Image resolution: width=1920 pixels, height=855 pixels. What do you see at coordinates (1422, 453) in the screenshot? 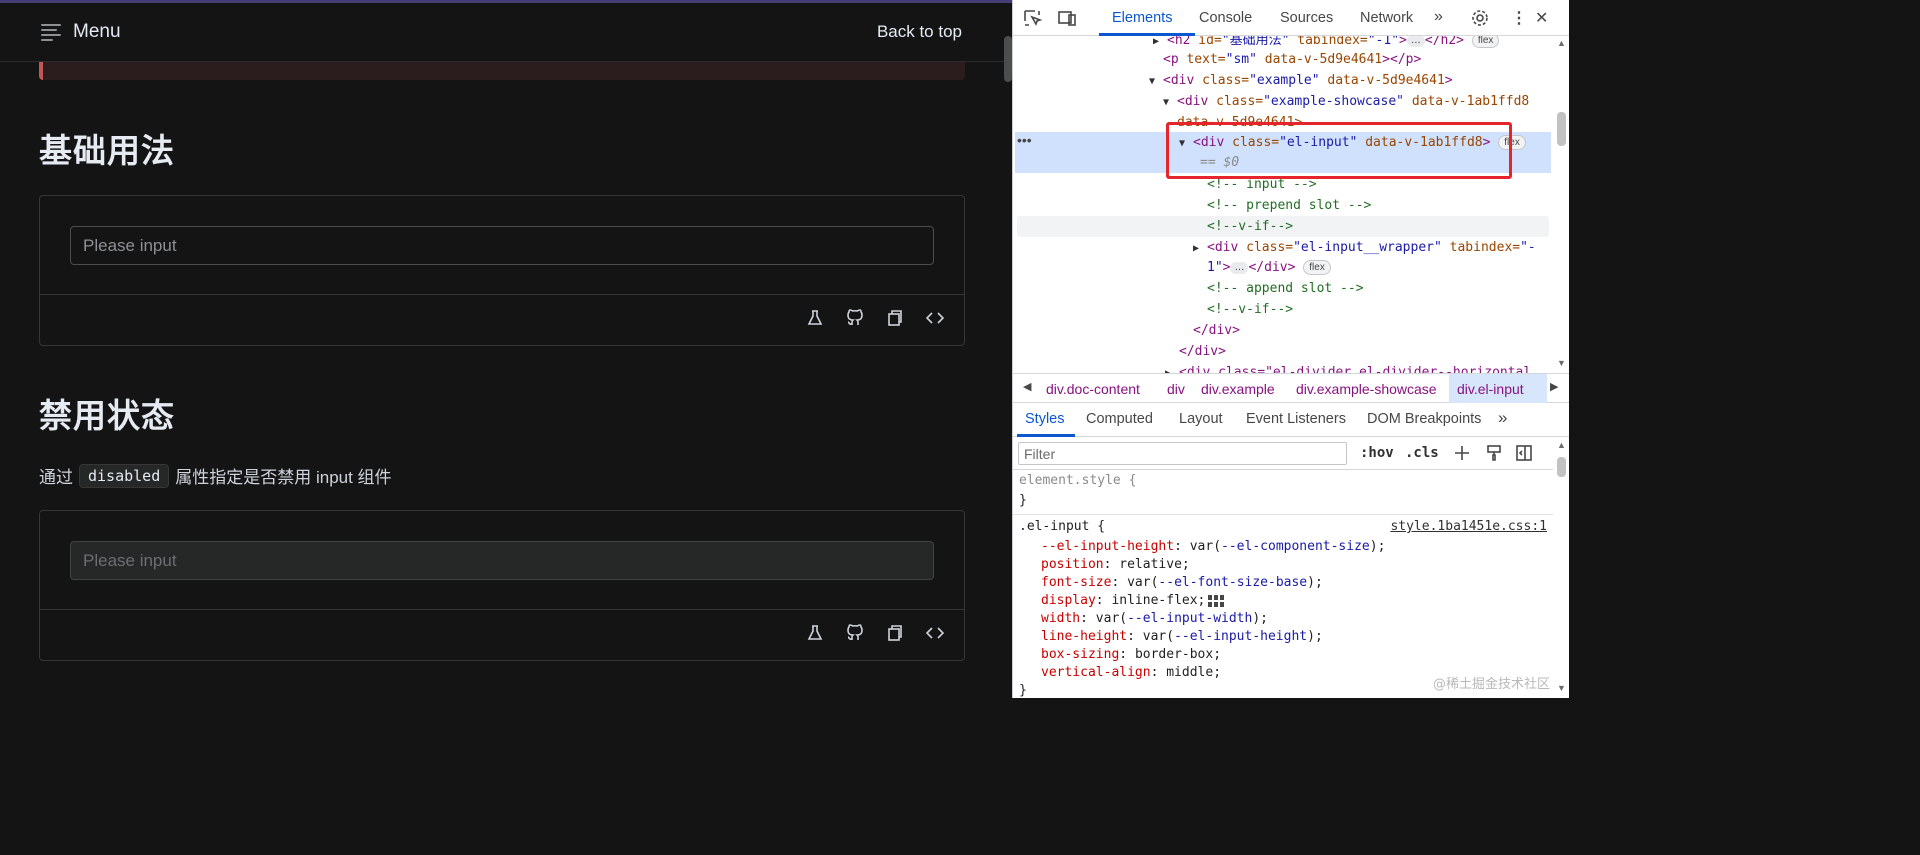
I see `class-toggle: .cls` at bounding box center [1422, 453].